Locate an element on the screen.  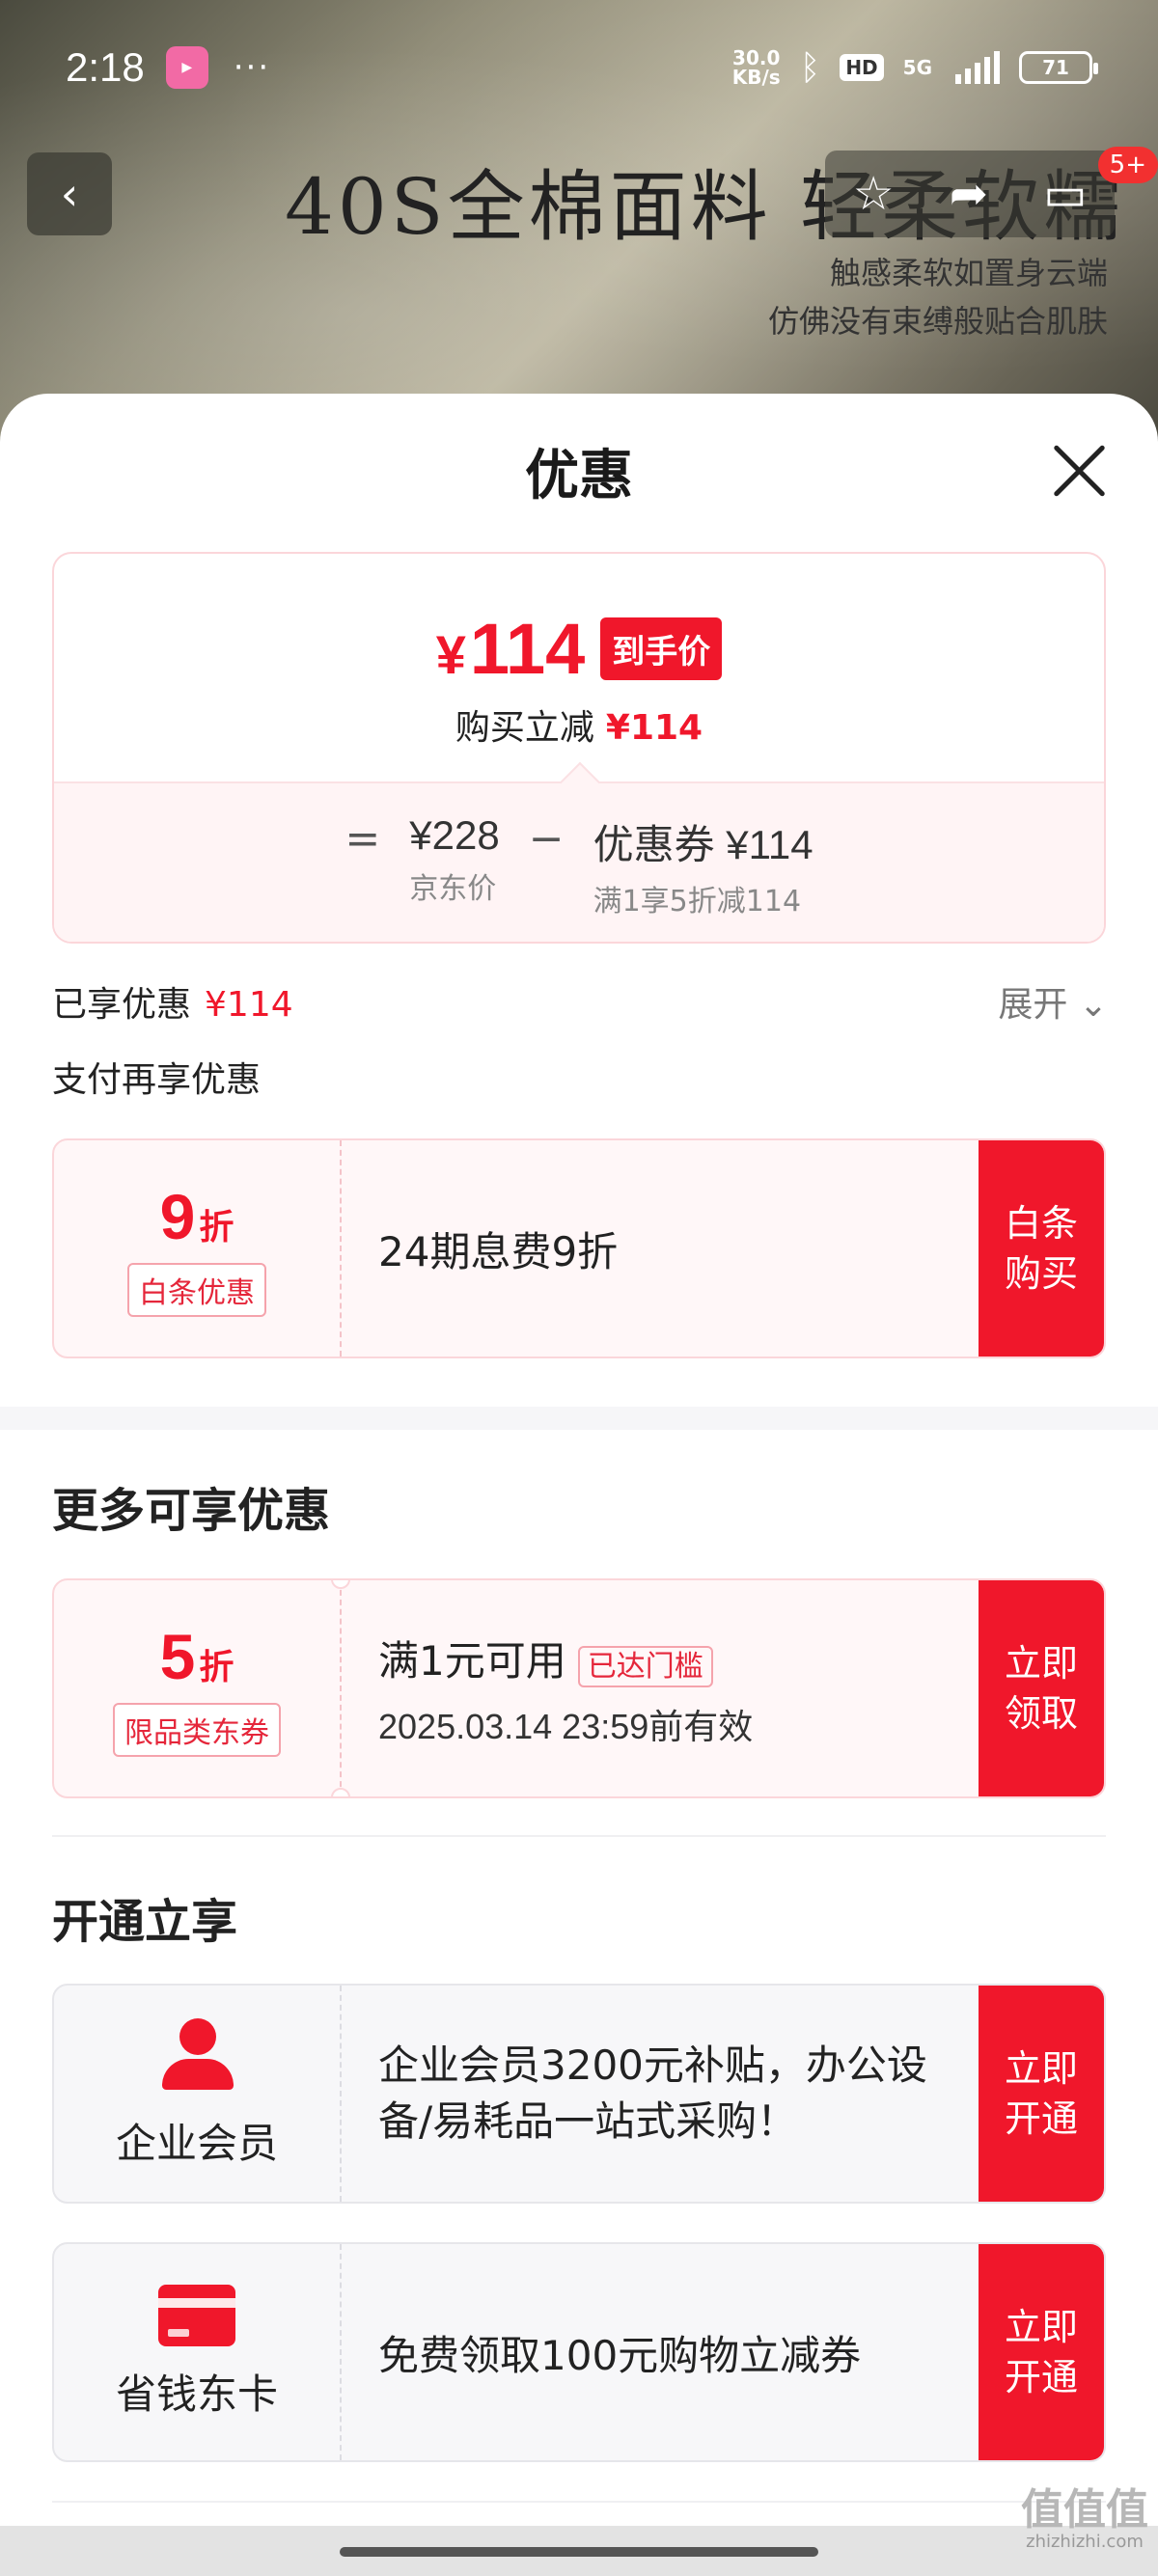
coupon-col: 优惠券 ¥114 满1享5折减114 is located at coordinates (703, 865).